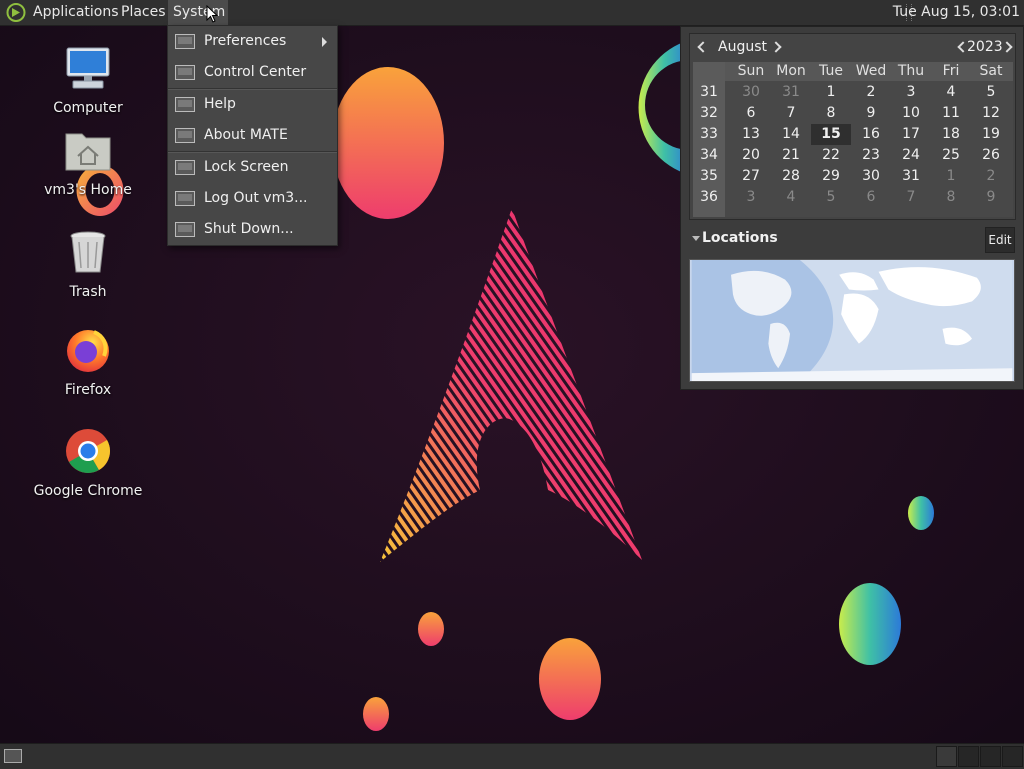 This screenshot has width=1024, height=769. I want to click on menu-item-about-mate: About MATE, so click(252, 135).